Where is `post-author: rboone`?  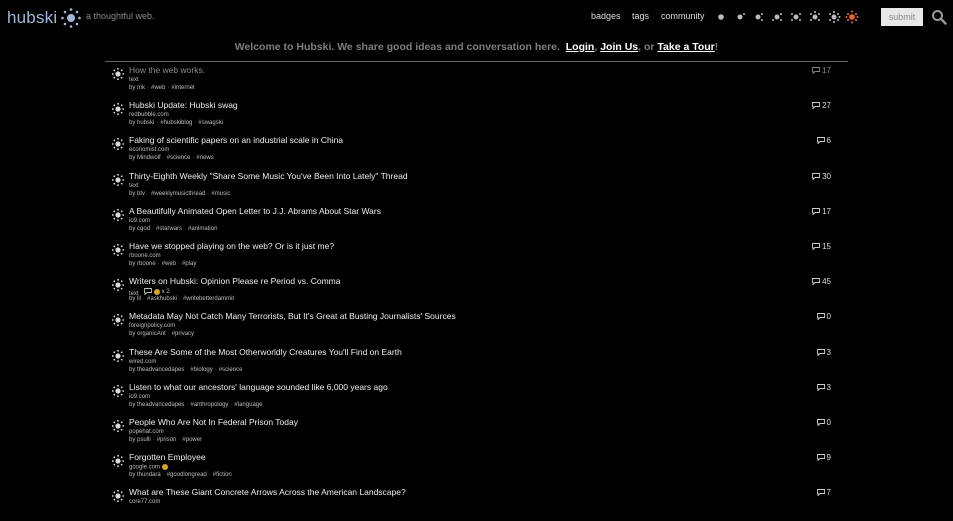 post-author: rboone is located at coordinates (146, 264).